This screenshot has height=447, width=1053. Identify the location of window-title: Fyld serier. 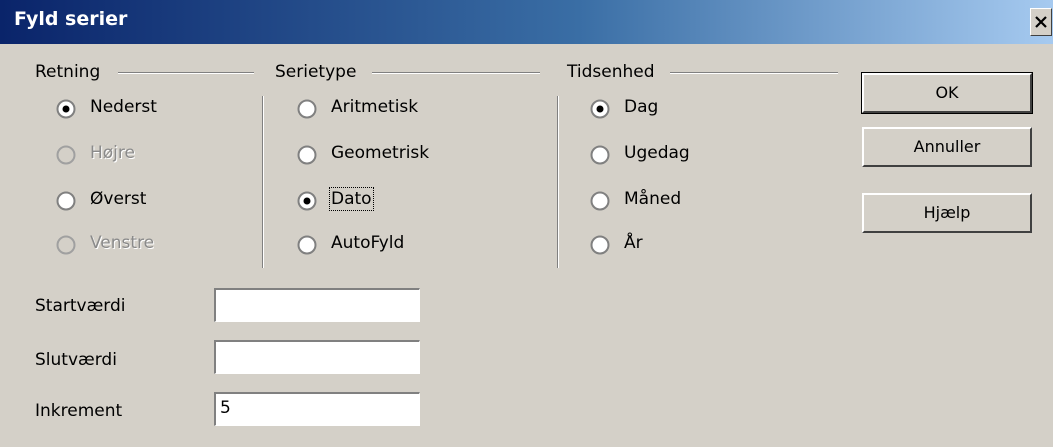
(71, 19).